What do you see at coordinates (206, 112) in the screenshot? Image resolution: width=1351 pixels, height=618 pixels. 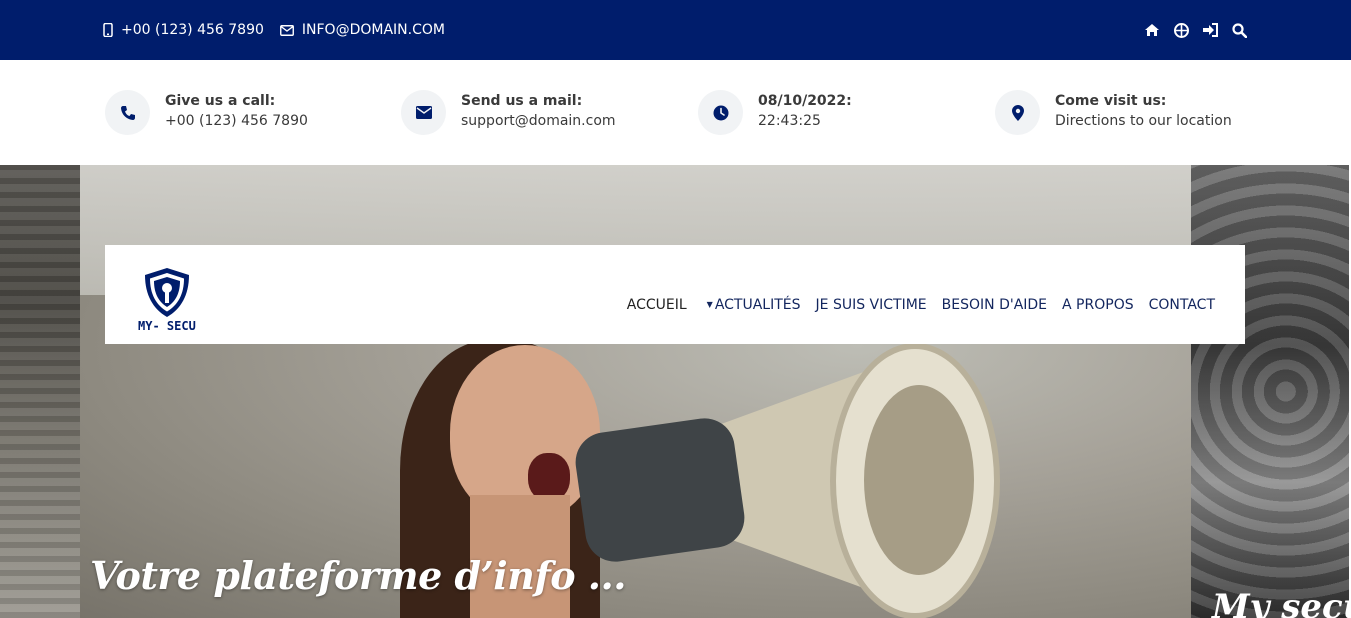 I see `info-call: Give us a call: +00 (123) 456 7890` at bounding box center [206, 112].